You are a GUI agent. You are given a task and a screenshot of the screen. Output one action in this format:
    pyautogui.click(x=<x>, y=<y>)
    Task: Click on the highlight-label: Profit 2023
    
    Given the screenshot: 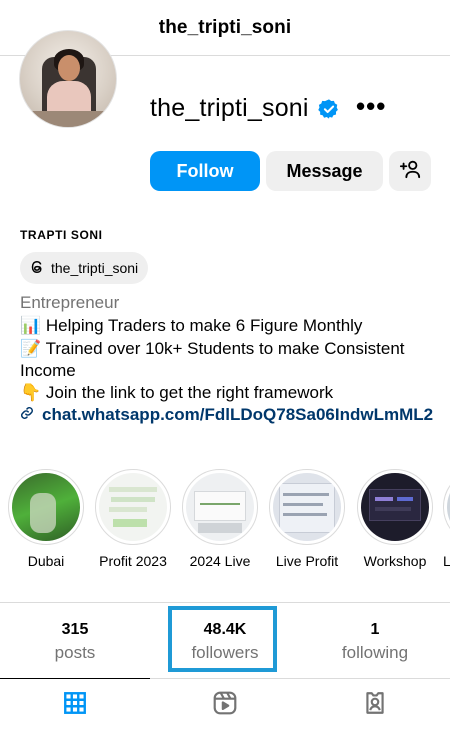 What is the action you would take?
    pyautogui.click(x=133, y=561)
    